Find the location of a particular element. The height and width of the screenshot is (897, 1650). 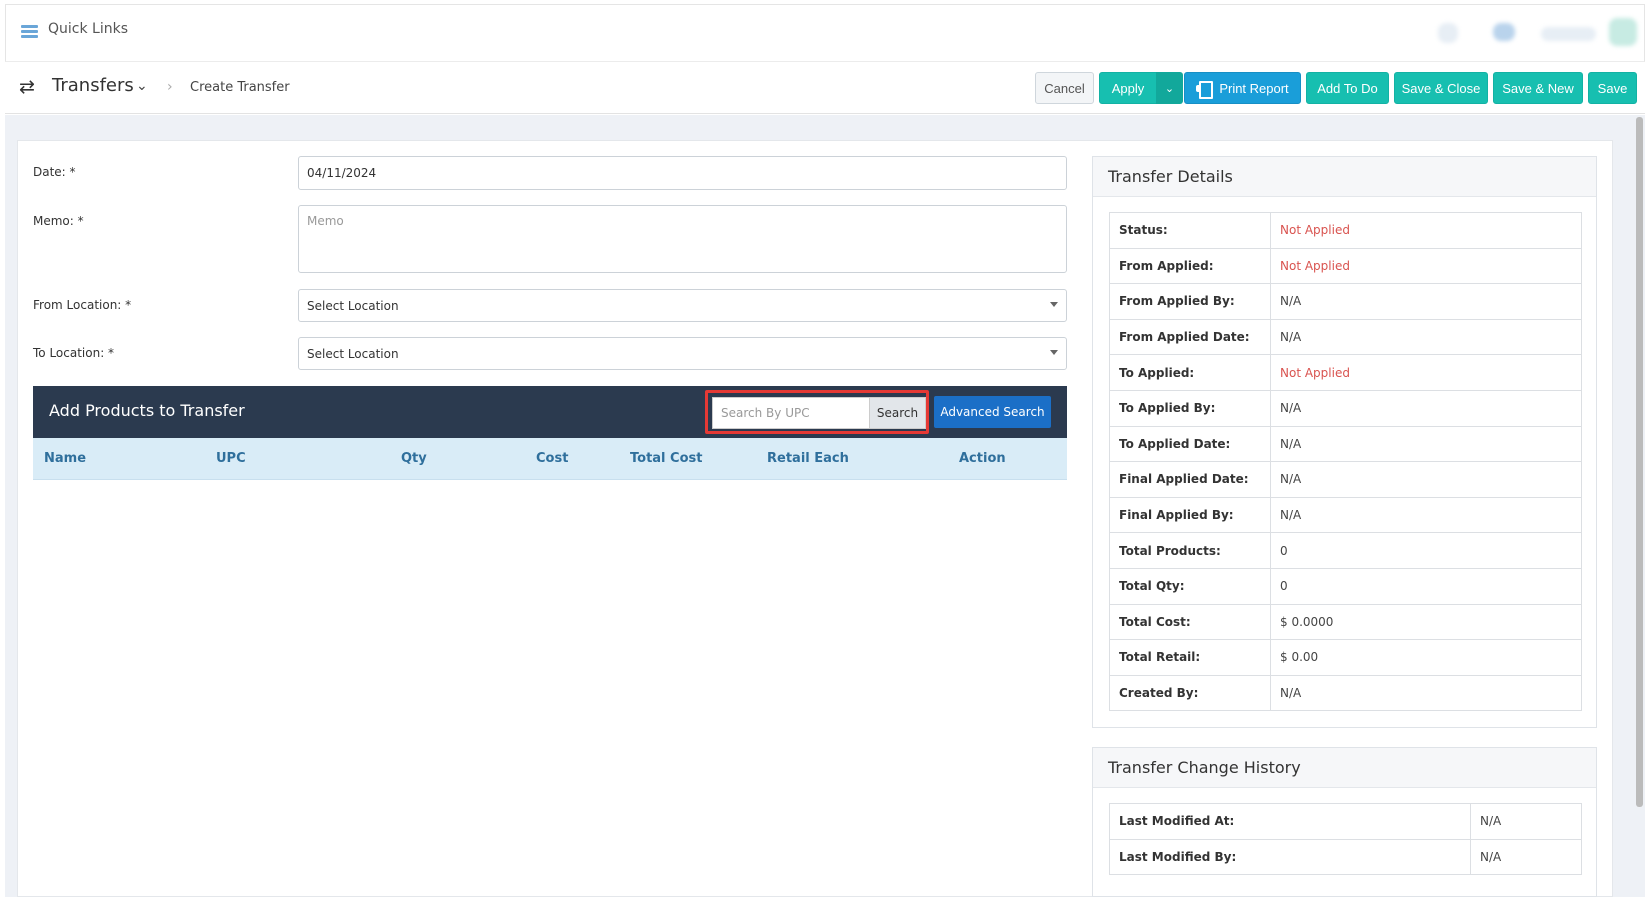

detail-row: To Applied Date: N/A is located at coordinates (1345, 444).